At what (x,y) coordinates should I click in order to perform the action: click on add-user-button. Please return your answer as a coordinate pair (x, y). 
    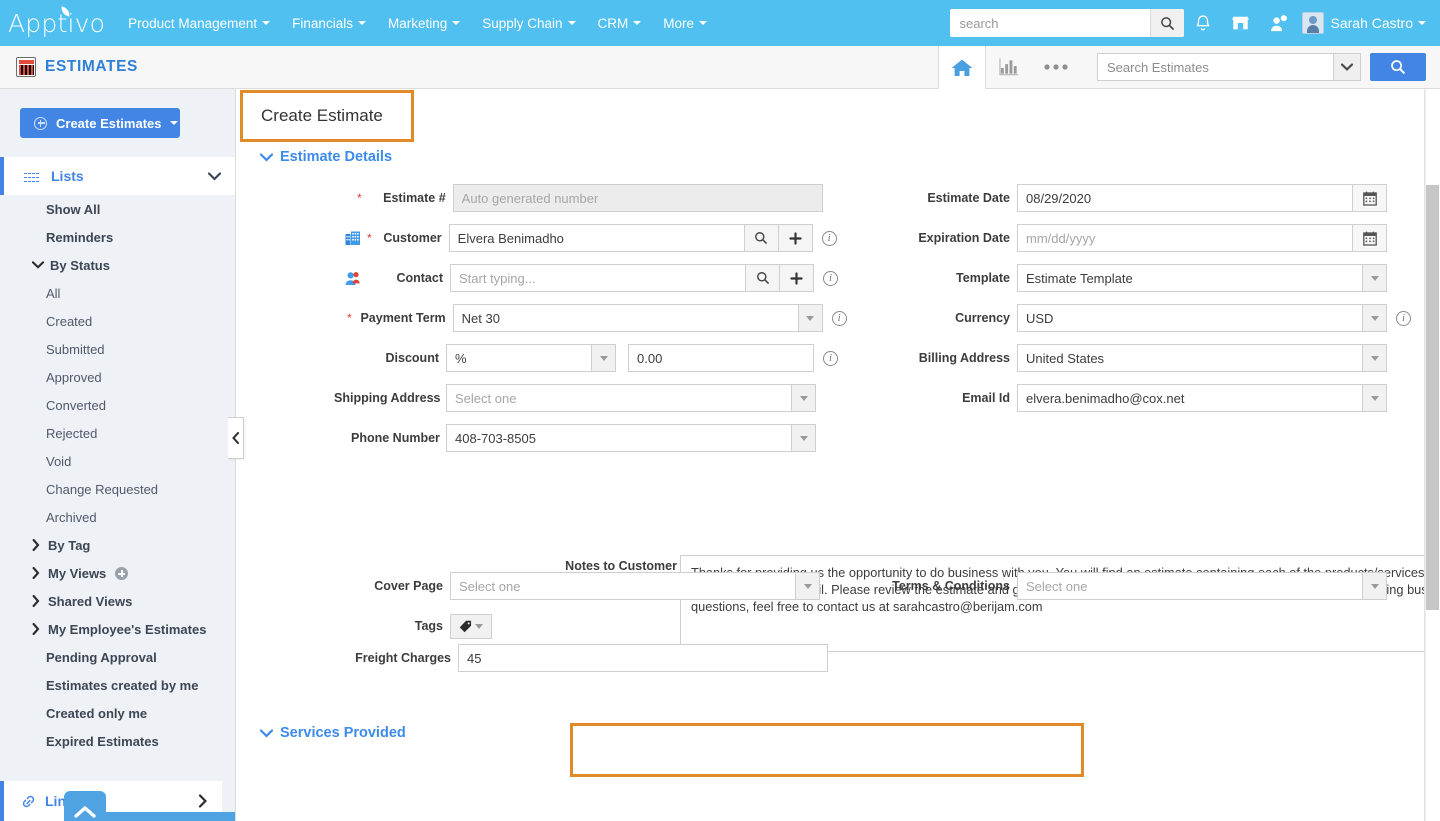
    Looking at the image, I should click on (1279, 23).